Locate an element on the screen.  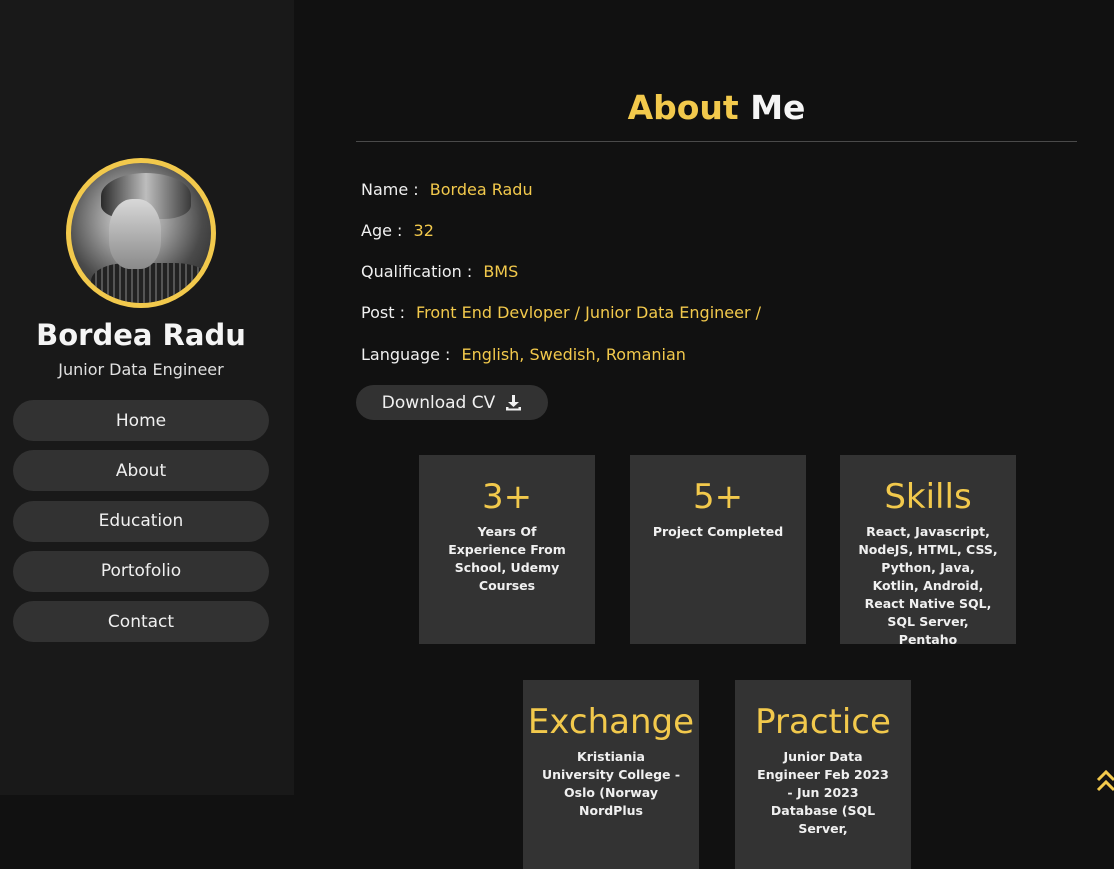
double-chevron-up-icon is located at coordinates (1105, 781).